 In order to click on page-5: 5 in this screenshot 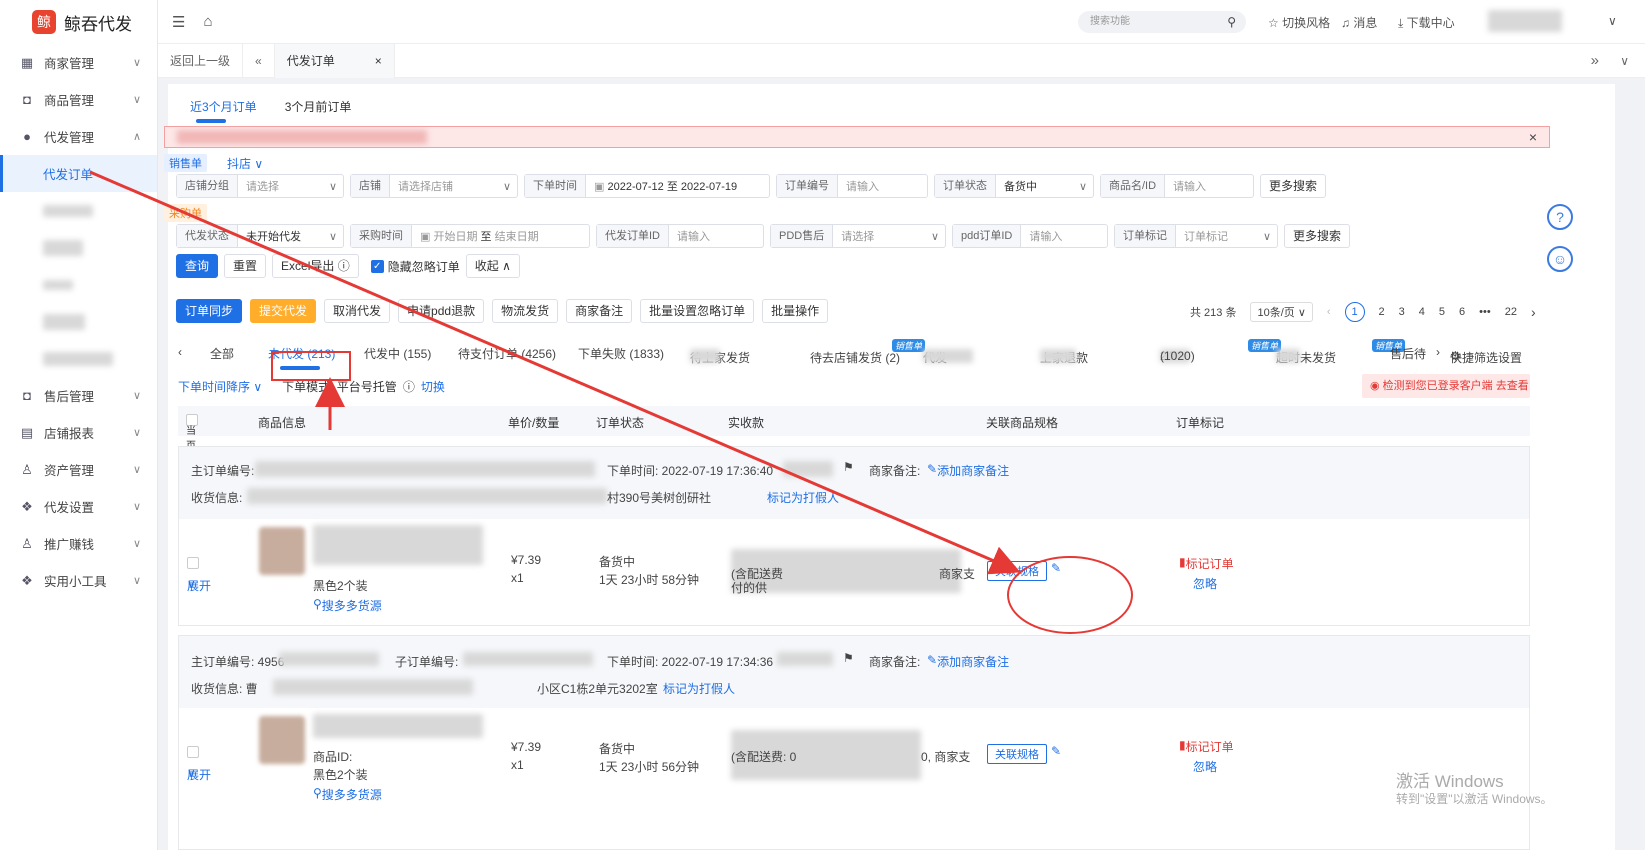, I will do `click(1442, 312)`.